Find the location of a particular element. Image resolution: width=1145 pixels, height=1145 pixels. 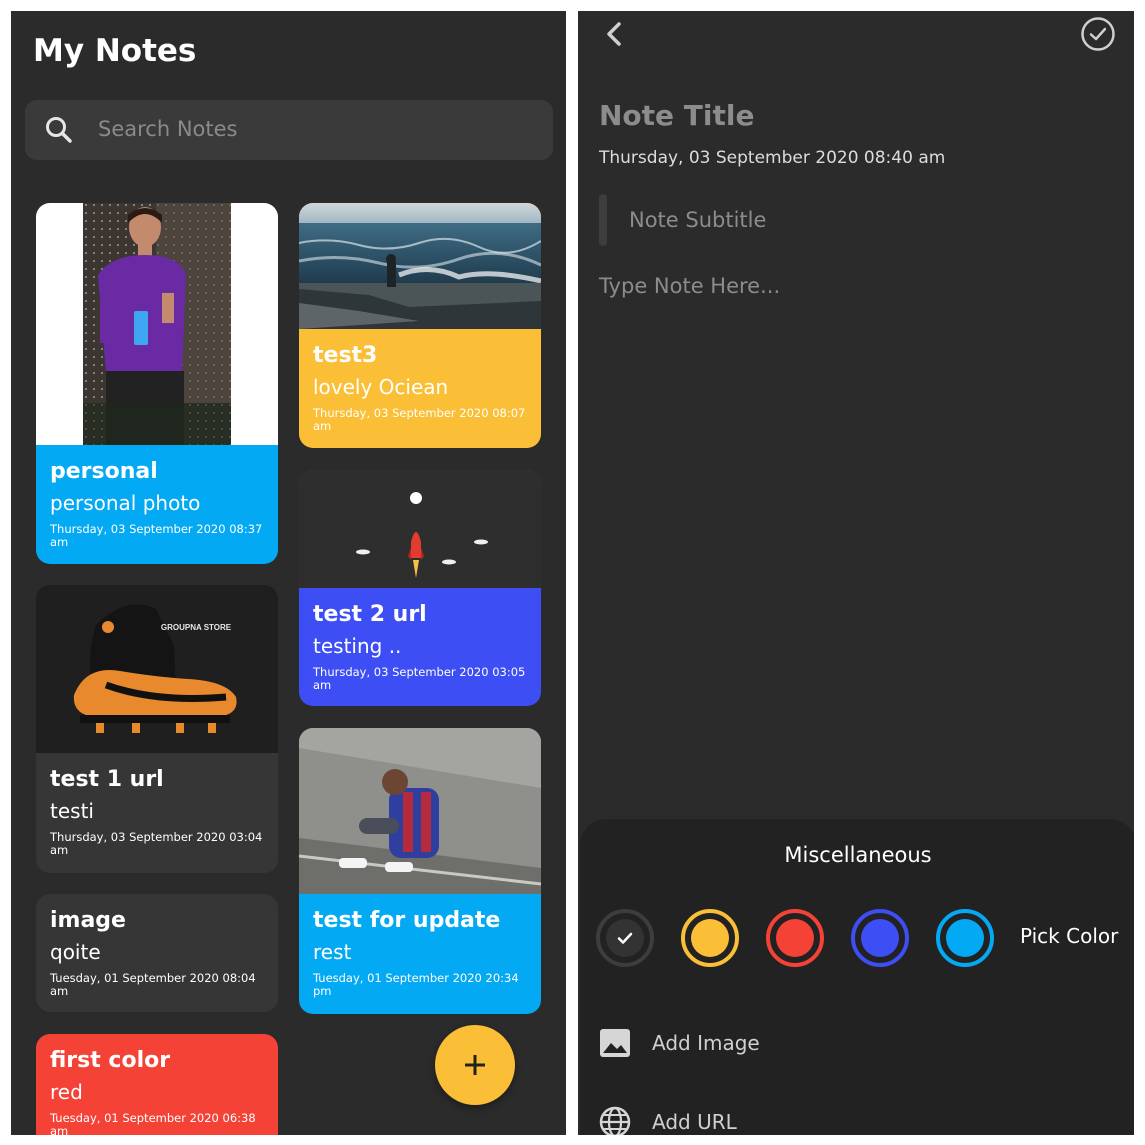

color-option-light-blue is located at coordinates (965, 938).